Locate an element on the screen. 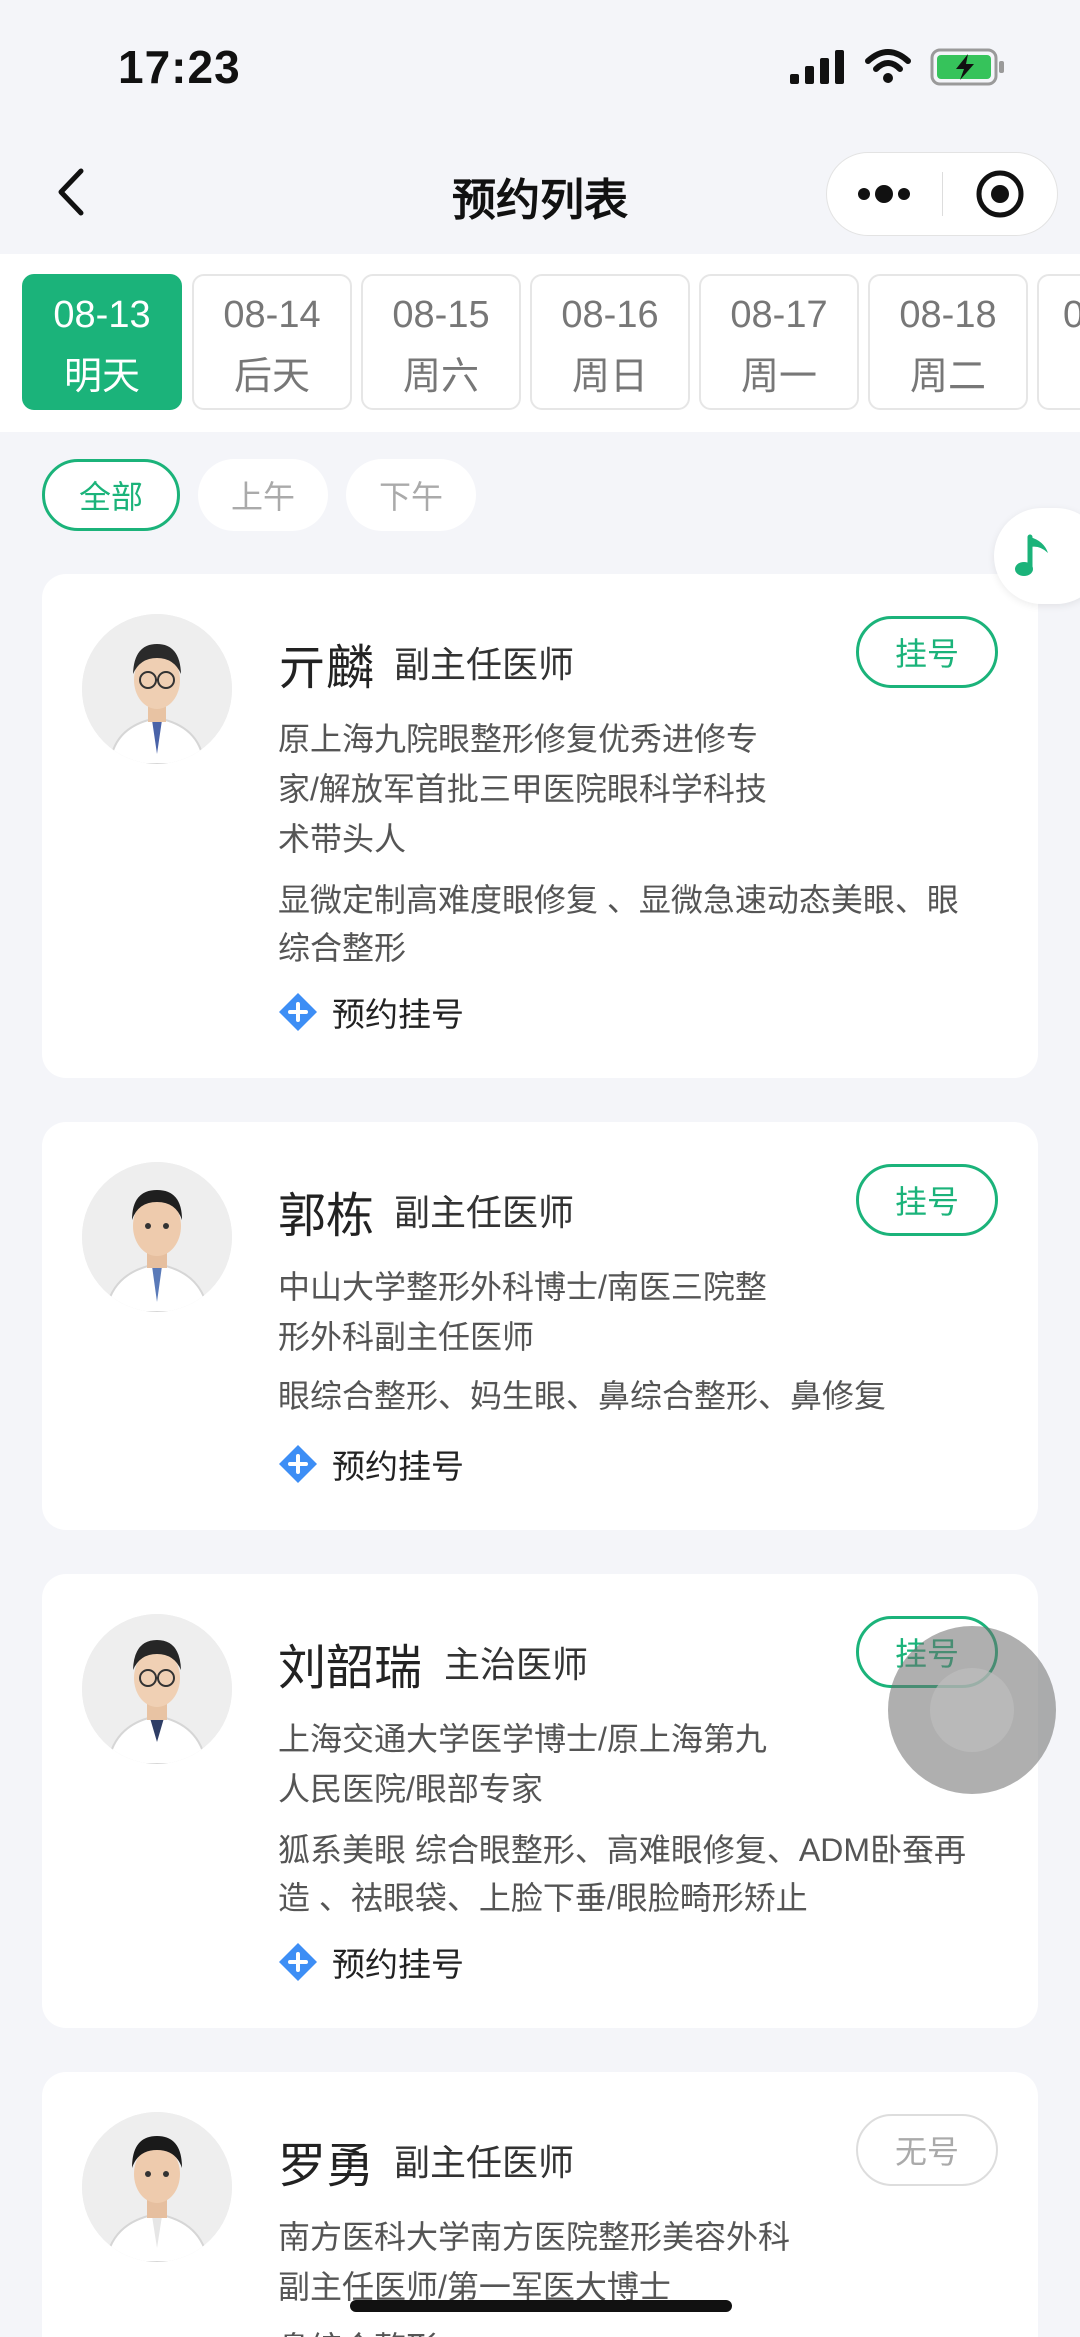  intro-line: 家/解放军首批三甲医院眼科学科技 is located at coordinates (522, 789).